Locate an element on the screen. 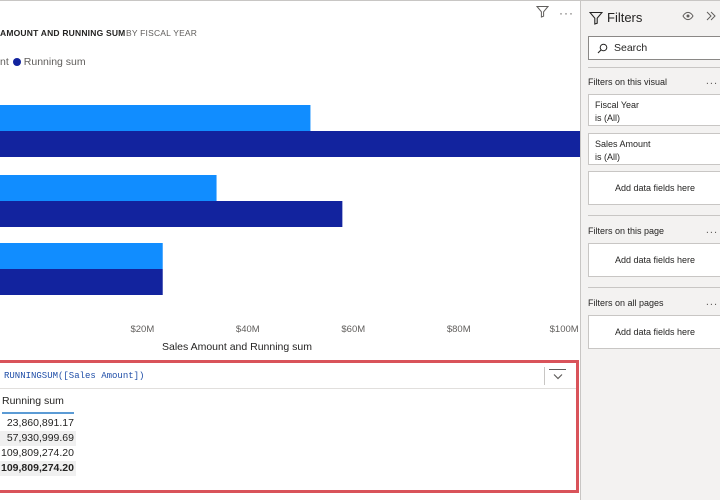  formula-expand-button is located at coordinates (557, 376).